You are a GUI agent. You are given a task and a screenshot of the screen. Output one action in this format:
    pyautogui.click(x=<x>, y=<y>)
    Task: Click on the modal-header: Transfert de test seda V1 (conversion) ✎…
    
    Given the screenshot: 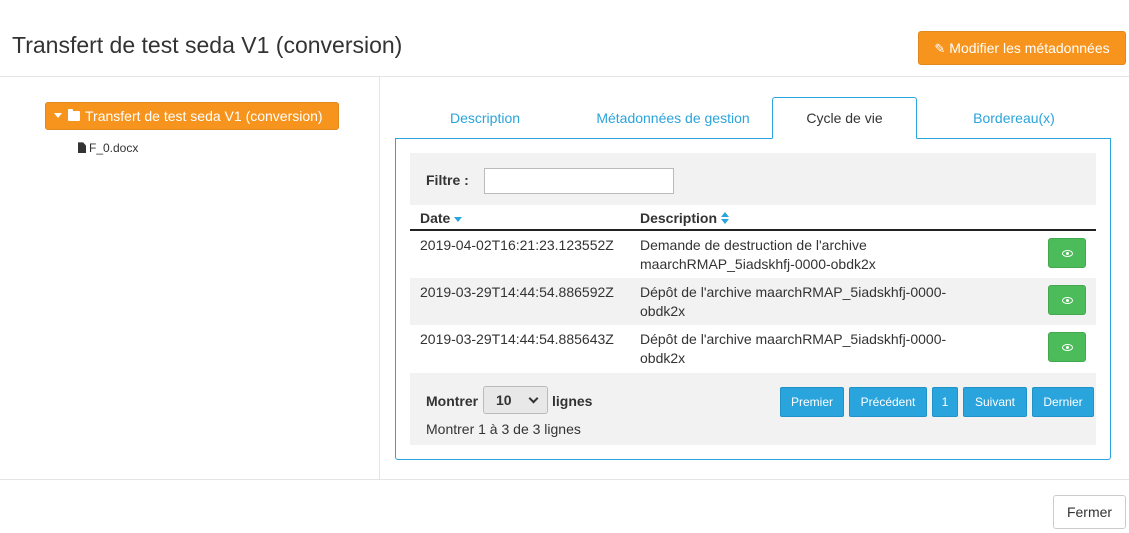 What is the action you would take?
    pyautogui.click(x=564, y=38)
    